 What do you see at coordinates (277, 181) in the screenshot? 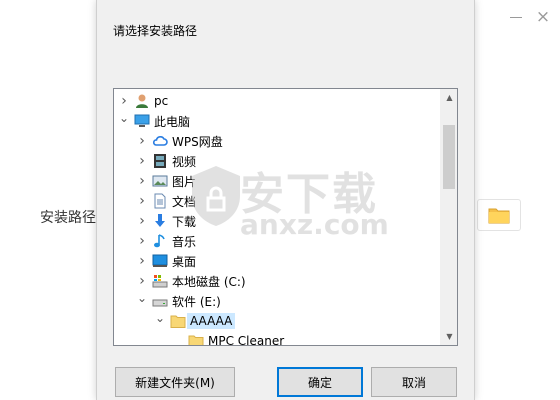
I see `tree-item: › 图片` at bounding box center [277, 181].